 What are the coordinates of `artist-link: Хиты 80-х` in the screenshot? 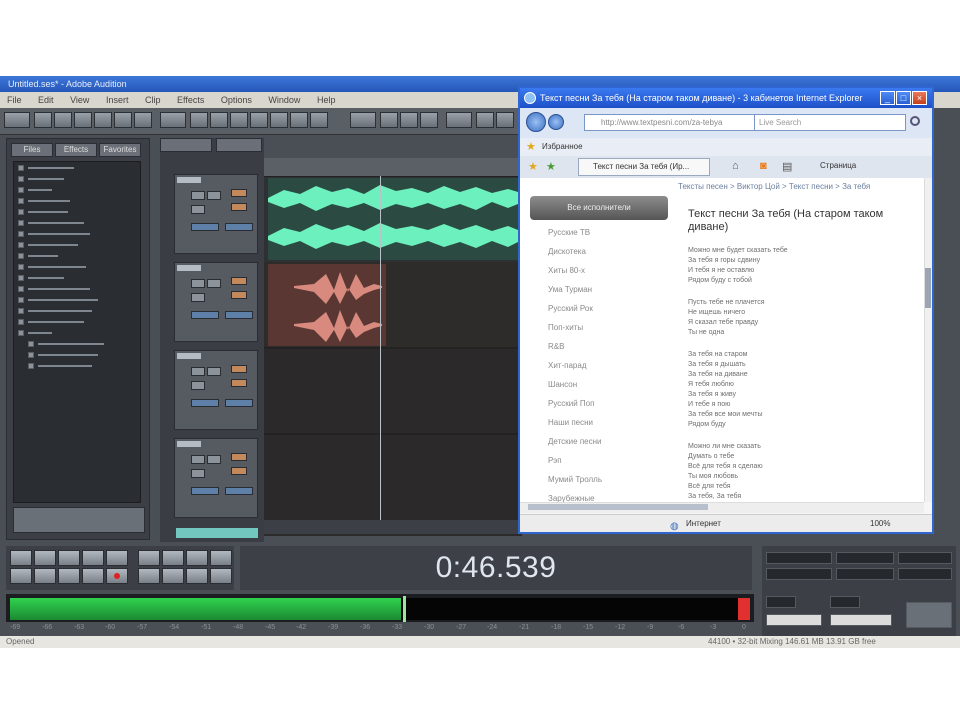 It's located at (608, 275).